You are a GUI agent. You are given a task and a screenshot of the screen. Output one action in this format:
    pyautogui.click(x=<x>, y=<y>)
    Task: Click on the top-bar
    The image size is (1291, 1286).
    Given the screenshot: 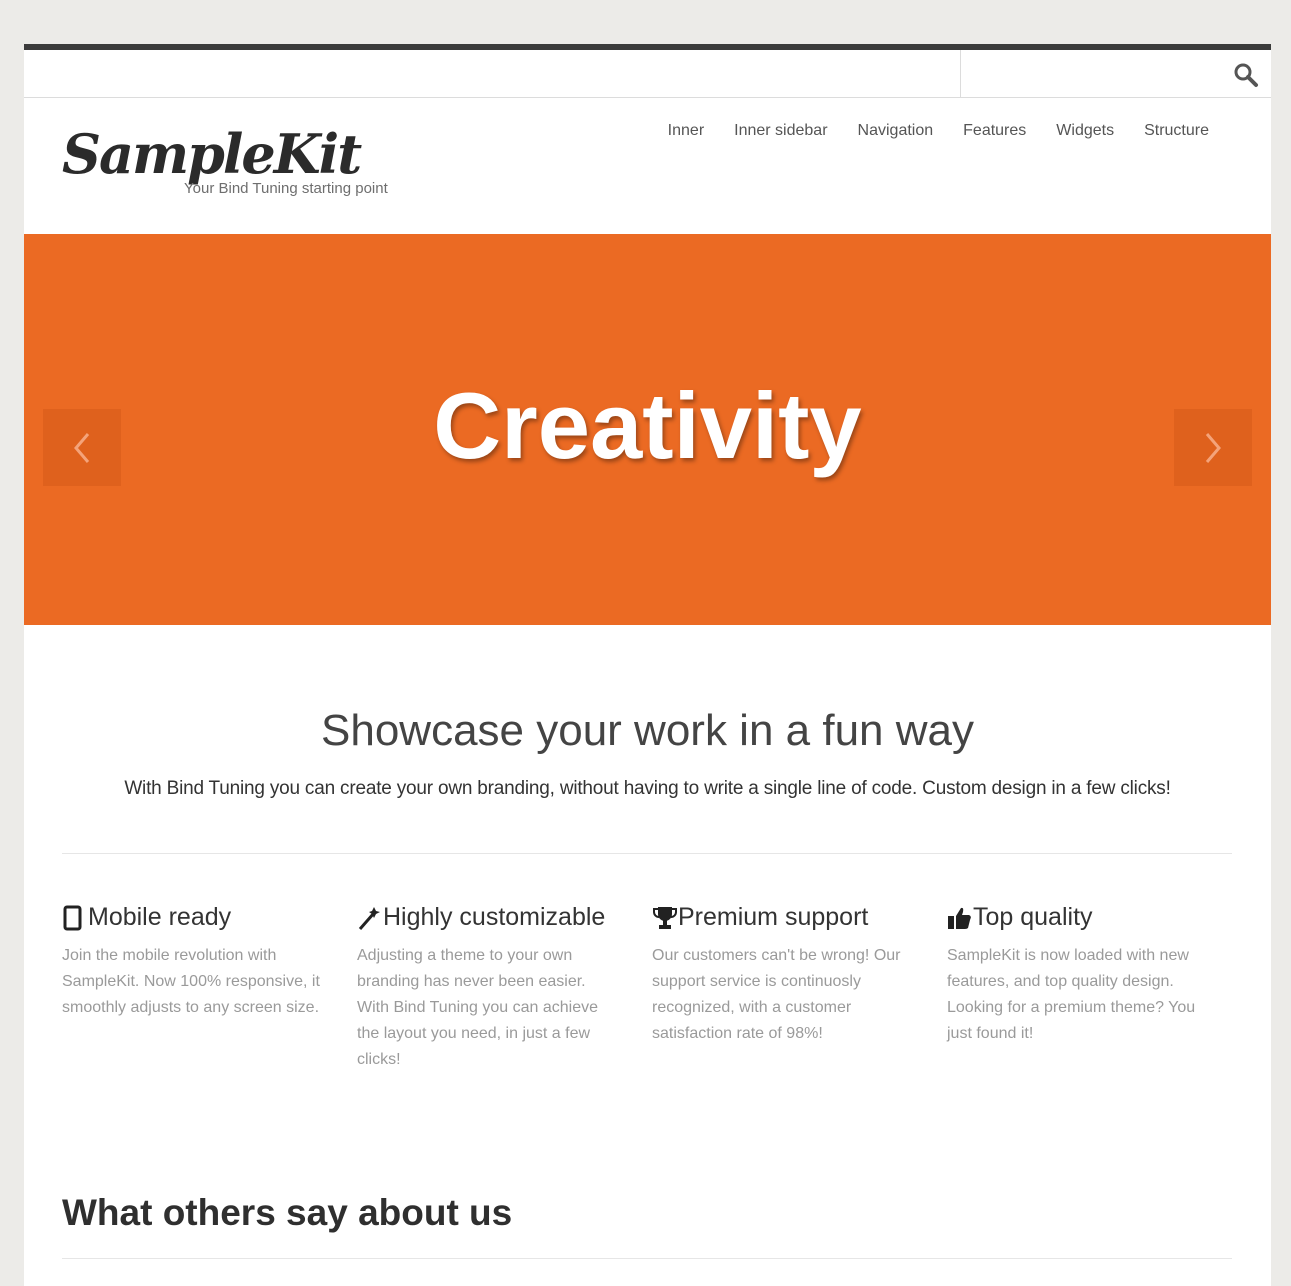 What is the action you would take?
    pyautogui.click(x=647, y=74)
    